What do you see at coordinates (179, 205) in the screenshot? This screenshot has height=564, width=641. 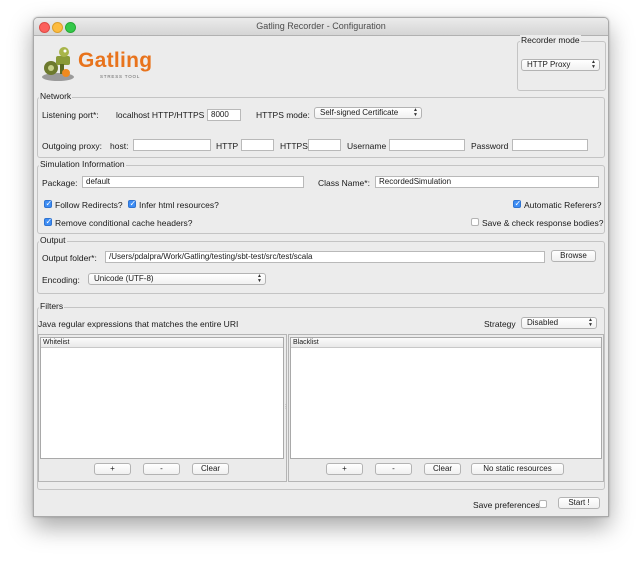 I see `infer-html-label: Infer html resources?` at bounding box center [179, 205].